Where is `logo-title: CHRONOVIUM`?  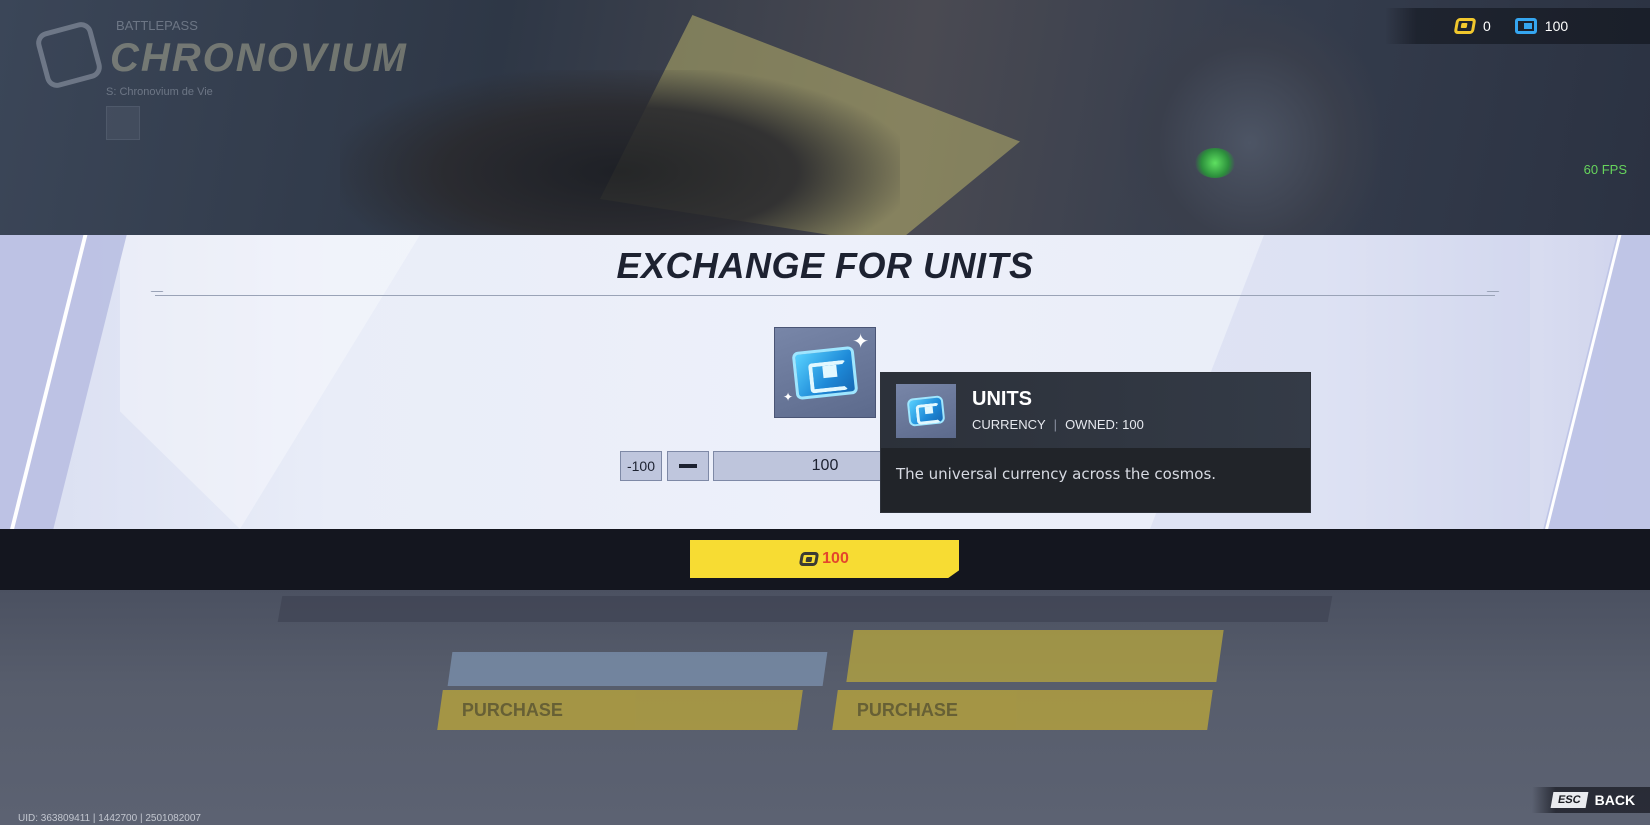
logo-title: CHRONOVIUM is located at coordinates (259, 58).